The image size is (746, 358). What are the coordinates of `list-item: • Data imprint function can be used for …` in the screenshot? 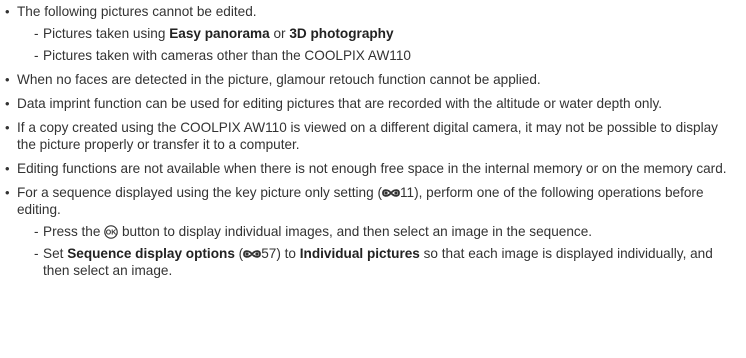 It's located at (369, 103).